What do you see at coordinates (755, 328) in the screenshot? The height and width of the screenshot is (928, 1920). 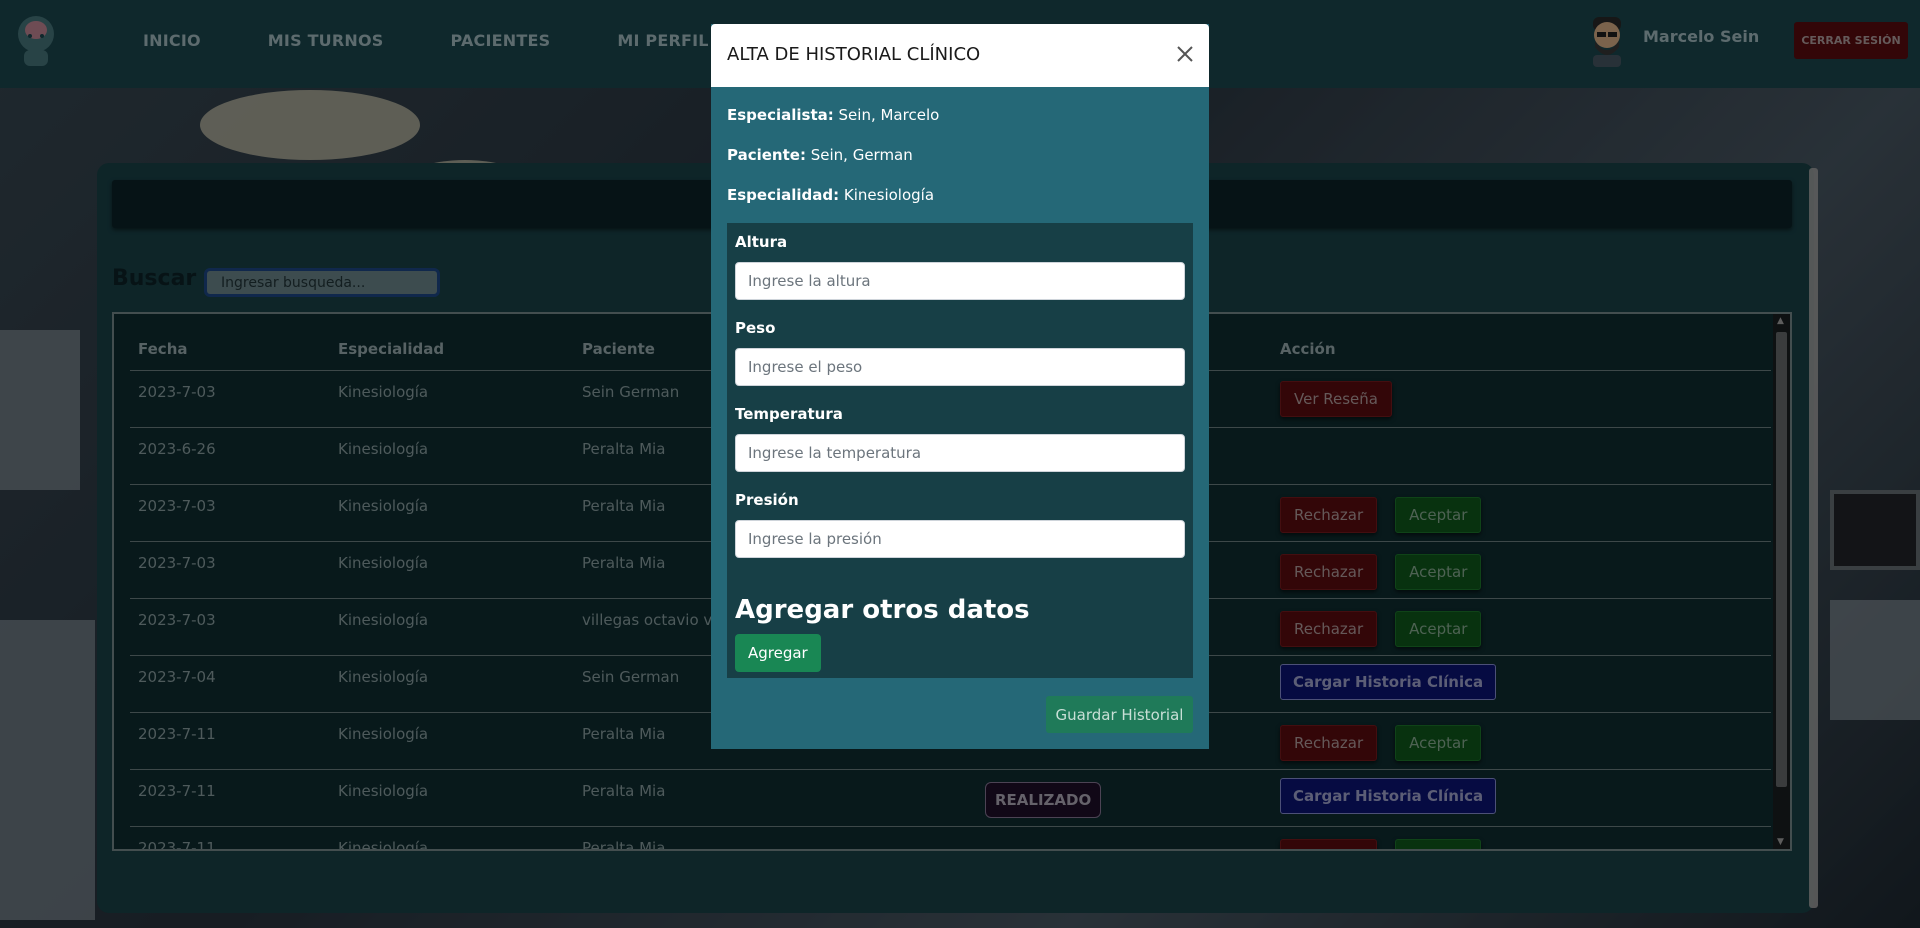 I see `peso-label: Peso` at bounding box center [755, 328].